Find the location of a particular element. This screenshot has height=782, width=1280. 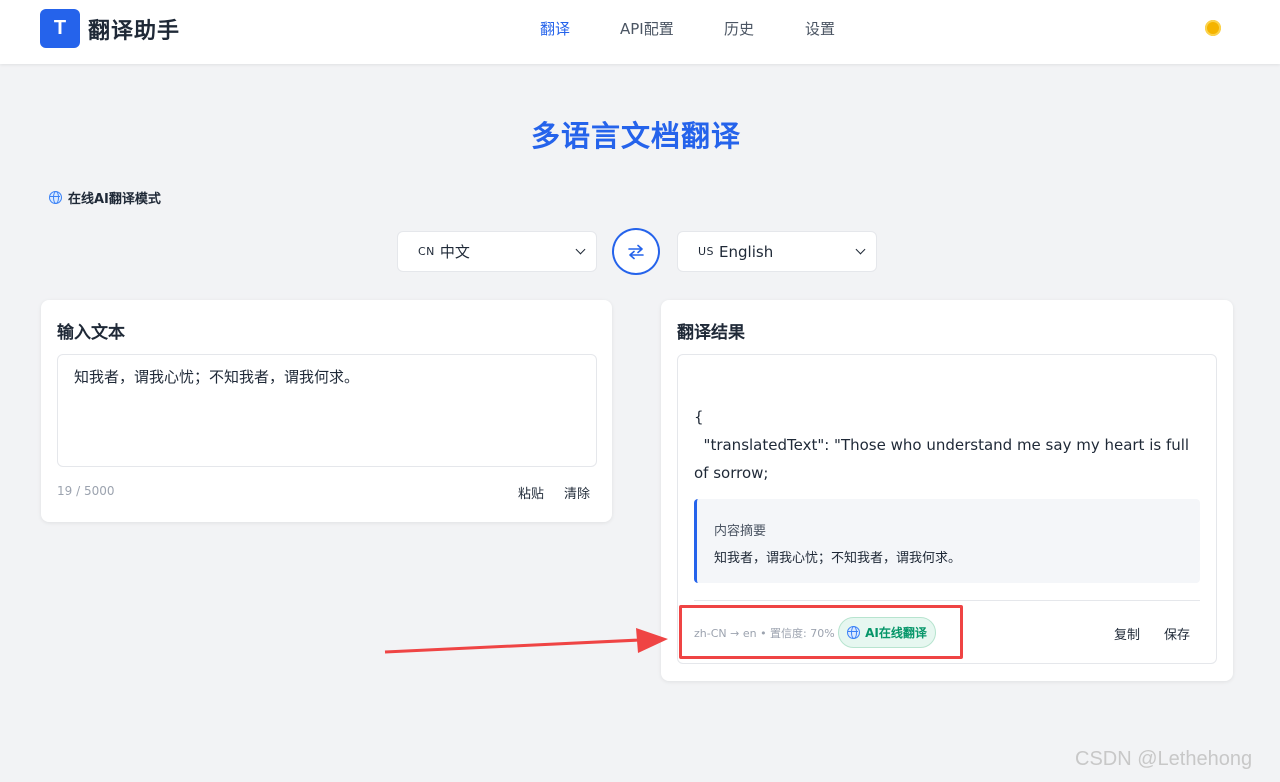

target-flag: US is located at coordinates (706, 251).